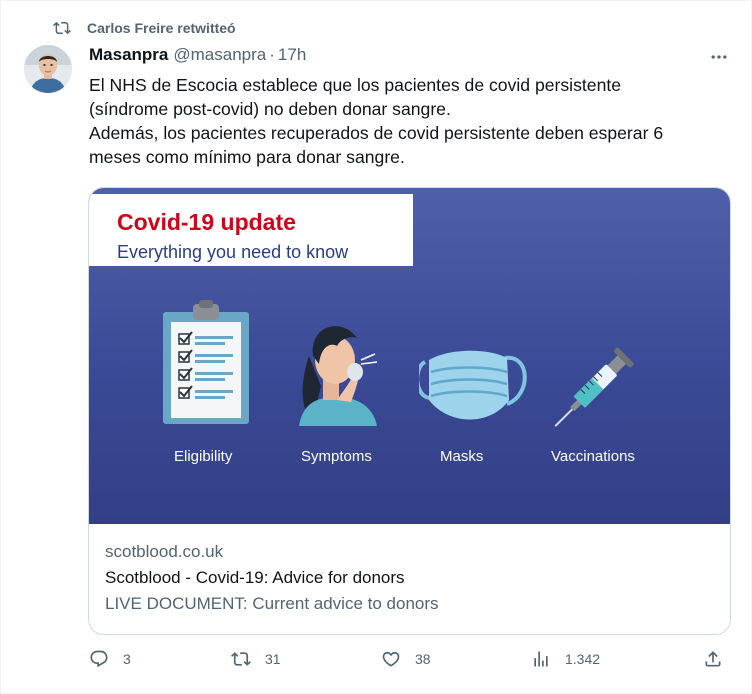 Image resolution: width=752 pixels, height=694 pixels. Describe the element at coordinates (219, 55) in the screenshot. I see `author-handle: @masanpra` at that location.